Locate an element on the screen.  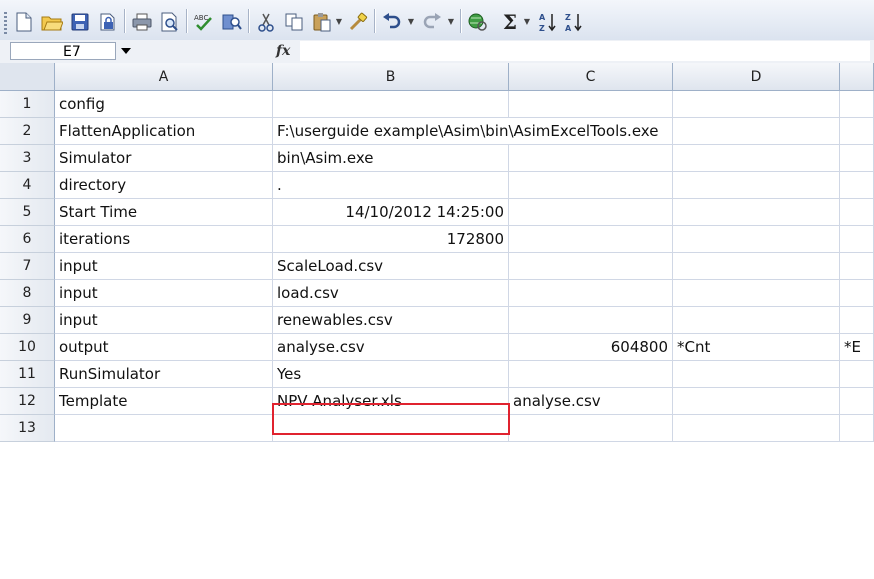
cell-b8: load.csv is located at coordinates (391, 293).